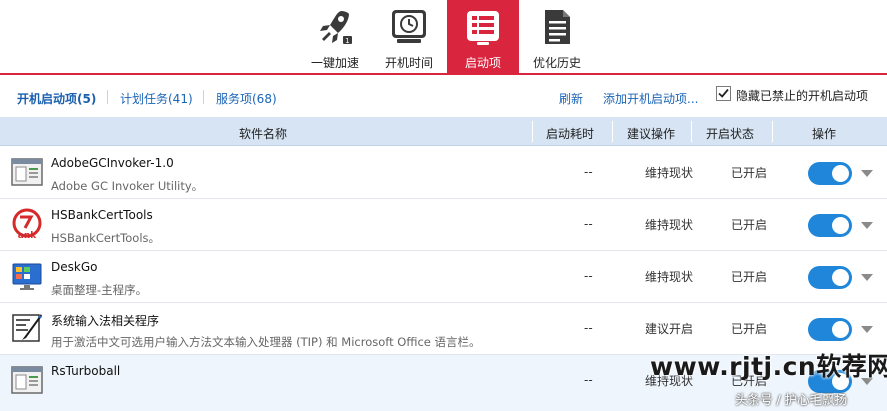  Describe the element at coordinates (483, 28) in the screenshot. I see `startup-list-icon` at that location.